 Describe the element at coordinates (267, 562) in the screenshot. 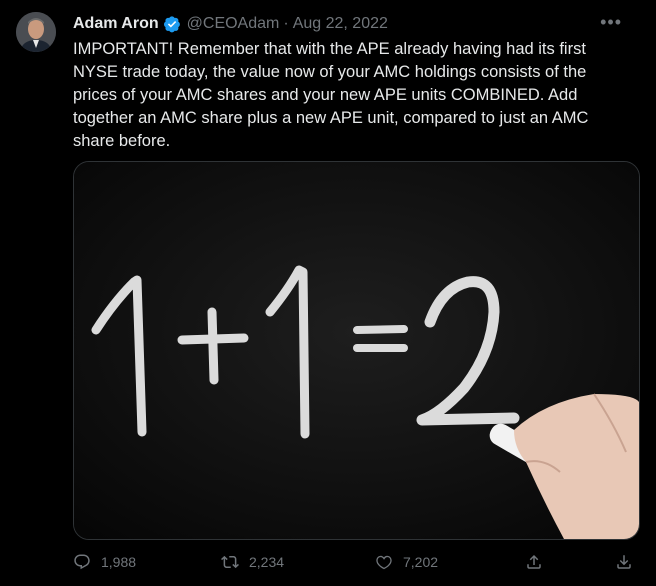

I see `retweet-count: 2,234` at that location.